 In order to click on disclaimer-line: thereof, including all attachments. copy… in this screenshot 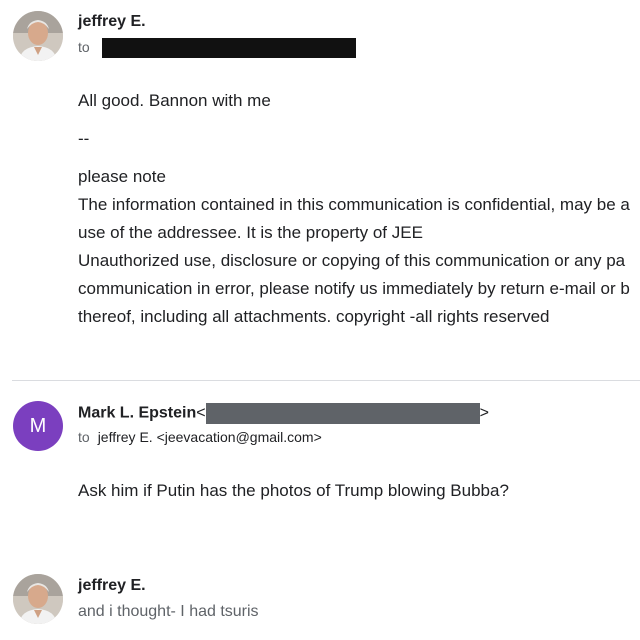, I will do `click(314, 316)`.